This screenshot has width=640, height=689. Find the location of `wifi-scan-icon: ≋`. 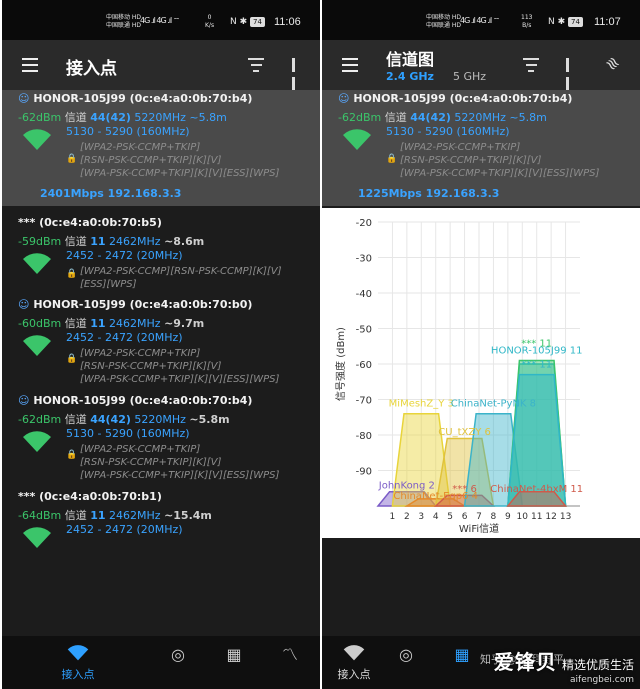

wifi-scan-icon: ≋ is located at coordinates (612, 63).